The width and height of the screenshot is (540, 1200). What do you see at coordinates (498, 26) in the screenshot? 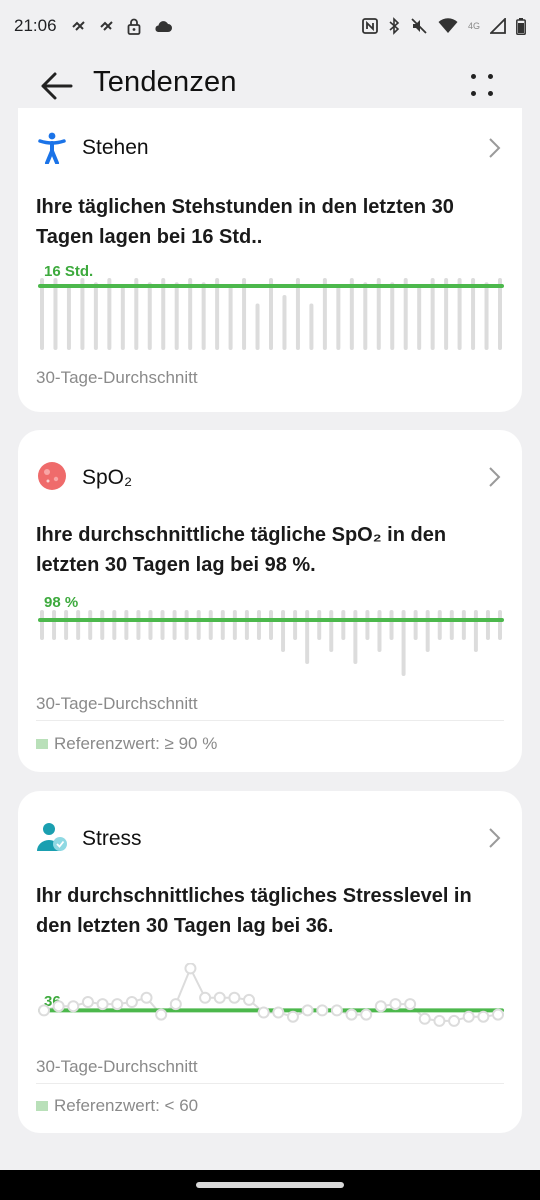
I see `signal-icon` at bounding box center [498, 26].